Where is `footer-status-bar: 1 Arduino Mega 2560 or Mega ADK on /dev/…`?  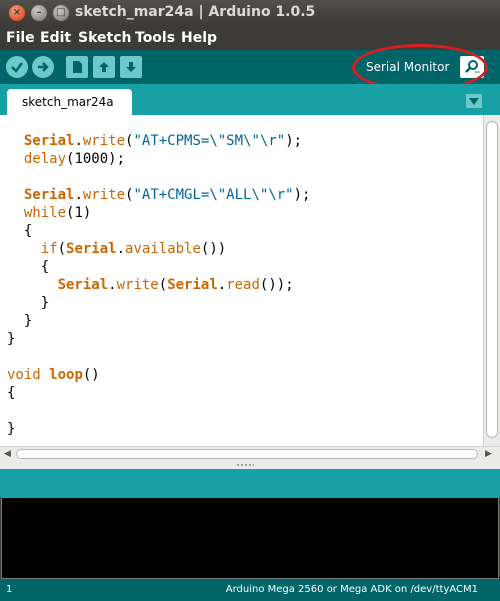 footer-status-bar: 1 Arduino Mega 2560 or Mega ADK on /dev/… is located at coordinates (250, 590).